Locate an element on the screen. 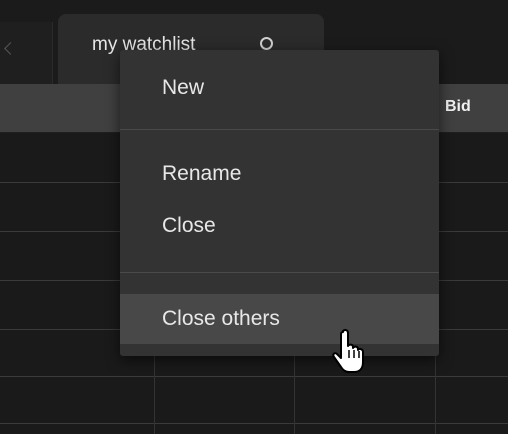 Image resolution: width=508 pixels, height=434 pixels. menu-item-close: Close is located at coordinates (279, 224).